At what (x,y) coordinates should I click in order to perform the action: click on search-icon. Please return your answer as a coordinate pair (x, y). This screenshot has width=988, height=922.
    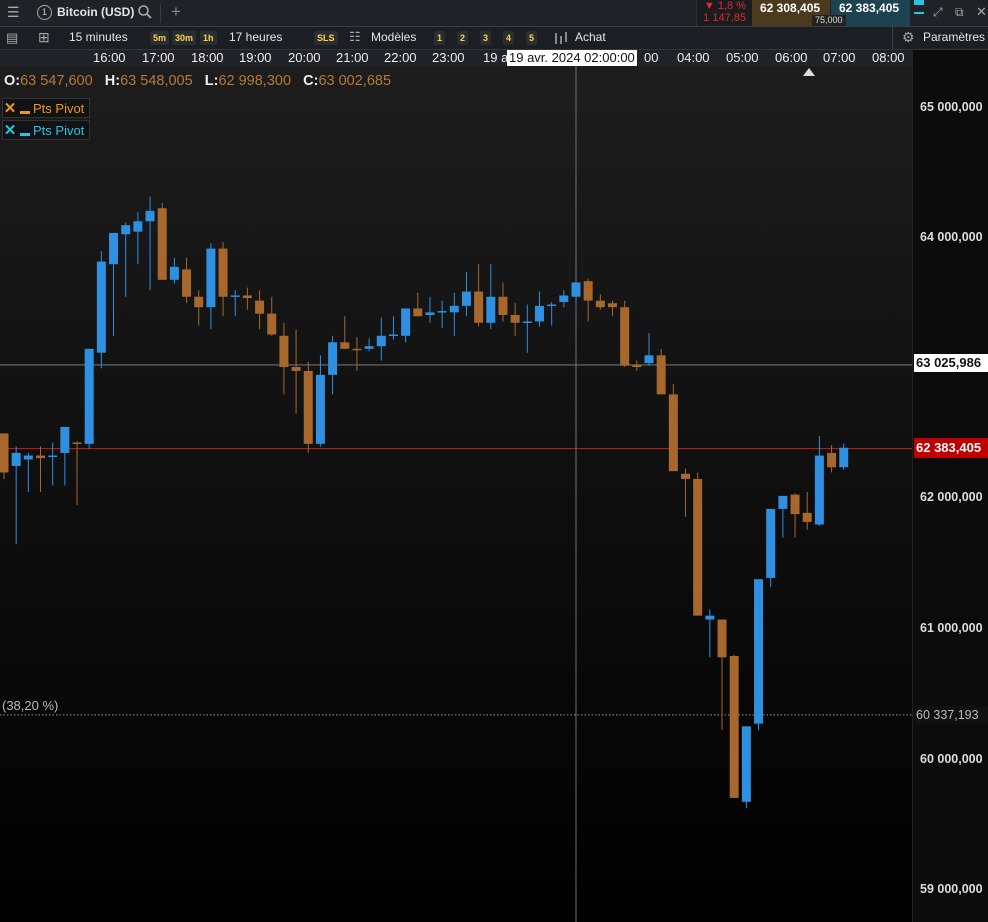
    Looking at the image, I should click on (145, 12).